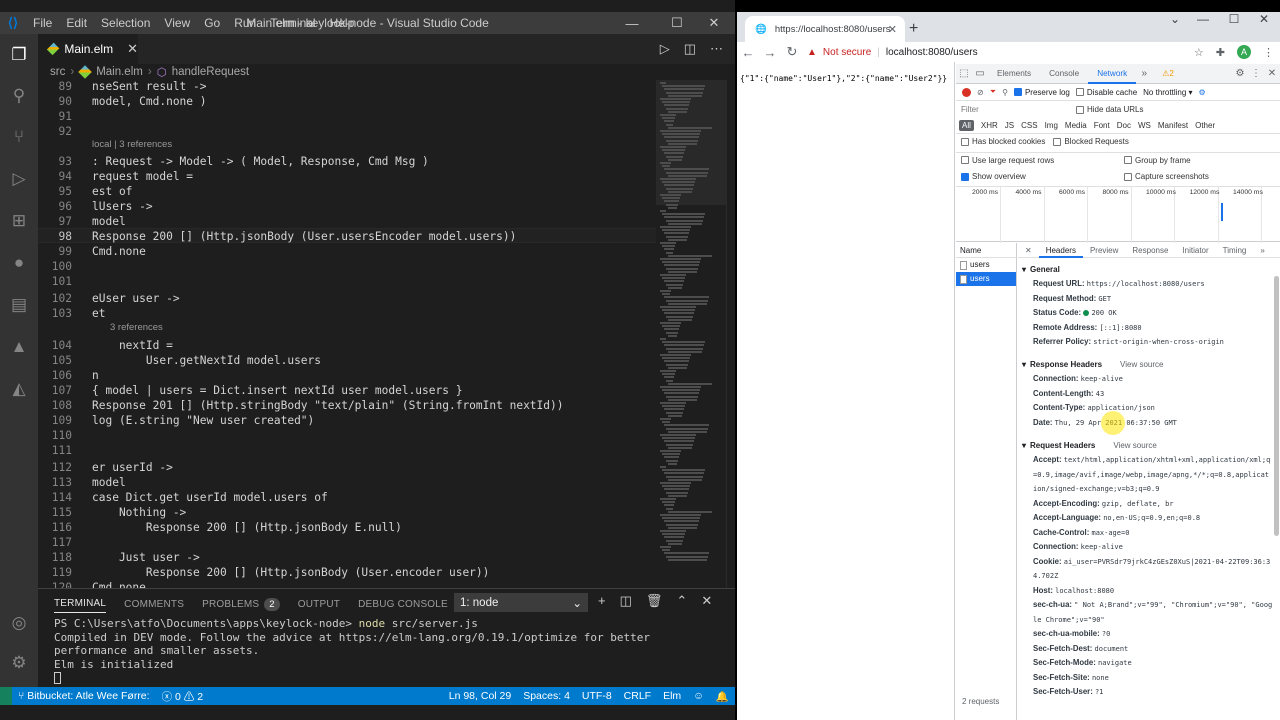 The image size is (1280, 720). I want to click on menu-edit: Edit, so click(76, 23).